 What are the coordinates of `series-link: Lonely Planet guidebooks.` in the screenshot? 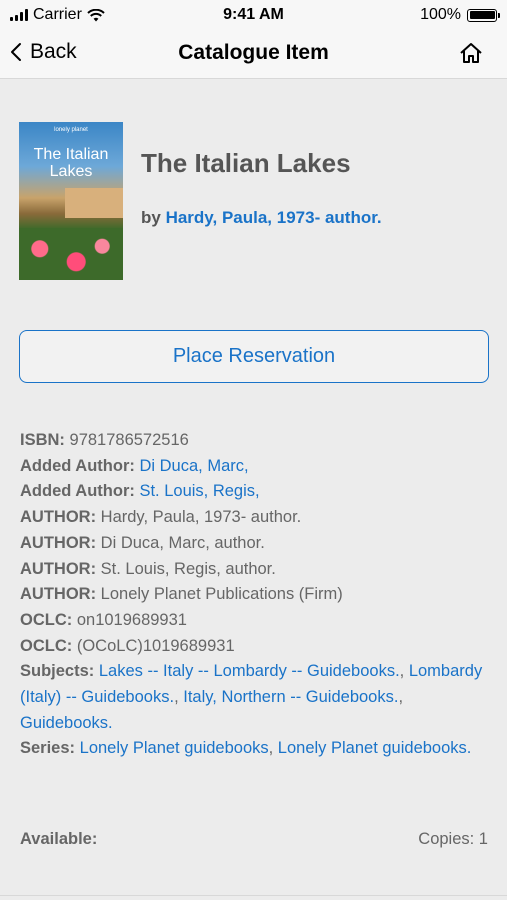 It's located at (375, 748).